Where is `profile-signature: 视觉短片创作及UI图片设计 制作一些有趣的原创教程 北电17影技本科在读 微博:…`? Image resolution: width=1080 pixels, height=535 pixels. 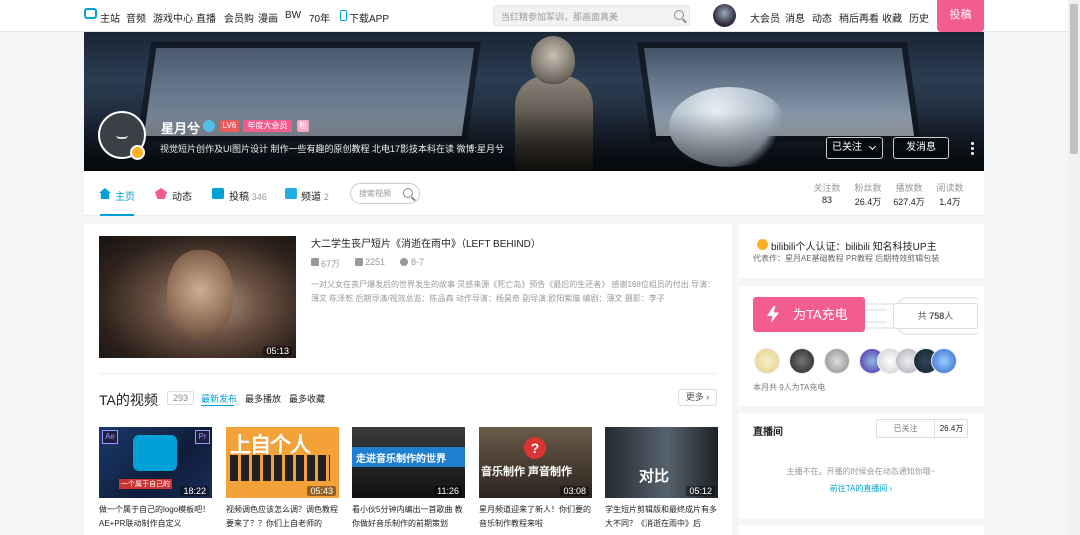
profile-signature: 视觉短片创作及UI图片设计 制作一些有趣的原创教程 北电17影技本科在读 微博:… is located at coordinates (332, 149).